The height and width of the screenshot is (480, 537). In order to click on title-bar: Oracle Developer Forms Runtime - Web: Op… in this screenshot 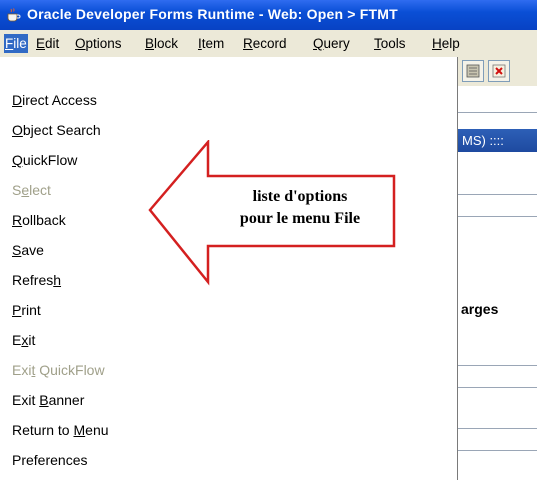, I will do `click(268, 15)`.